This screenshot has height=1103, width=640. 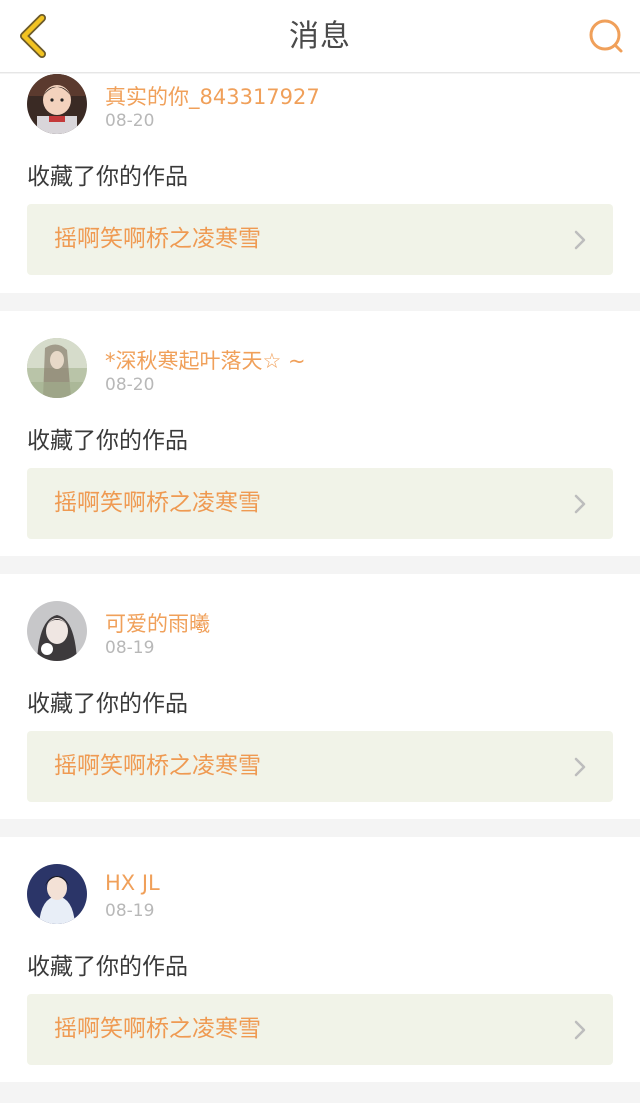 I want to click on page-title: 消息, so click(x=320, y=36).